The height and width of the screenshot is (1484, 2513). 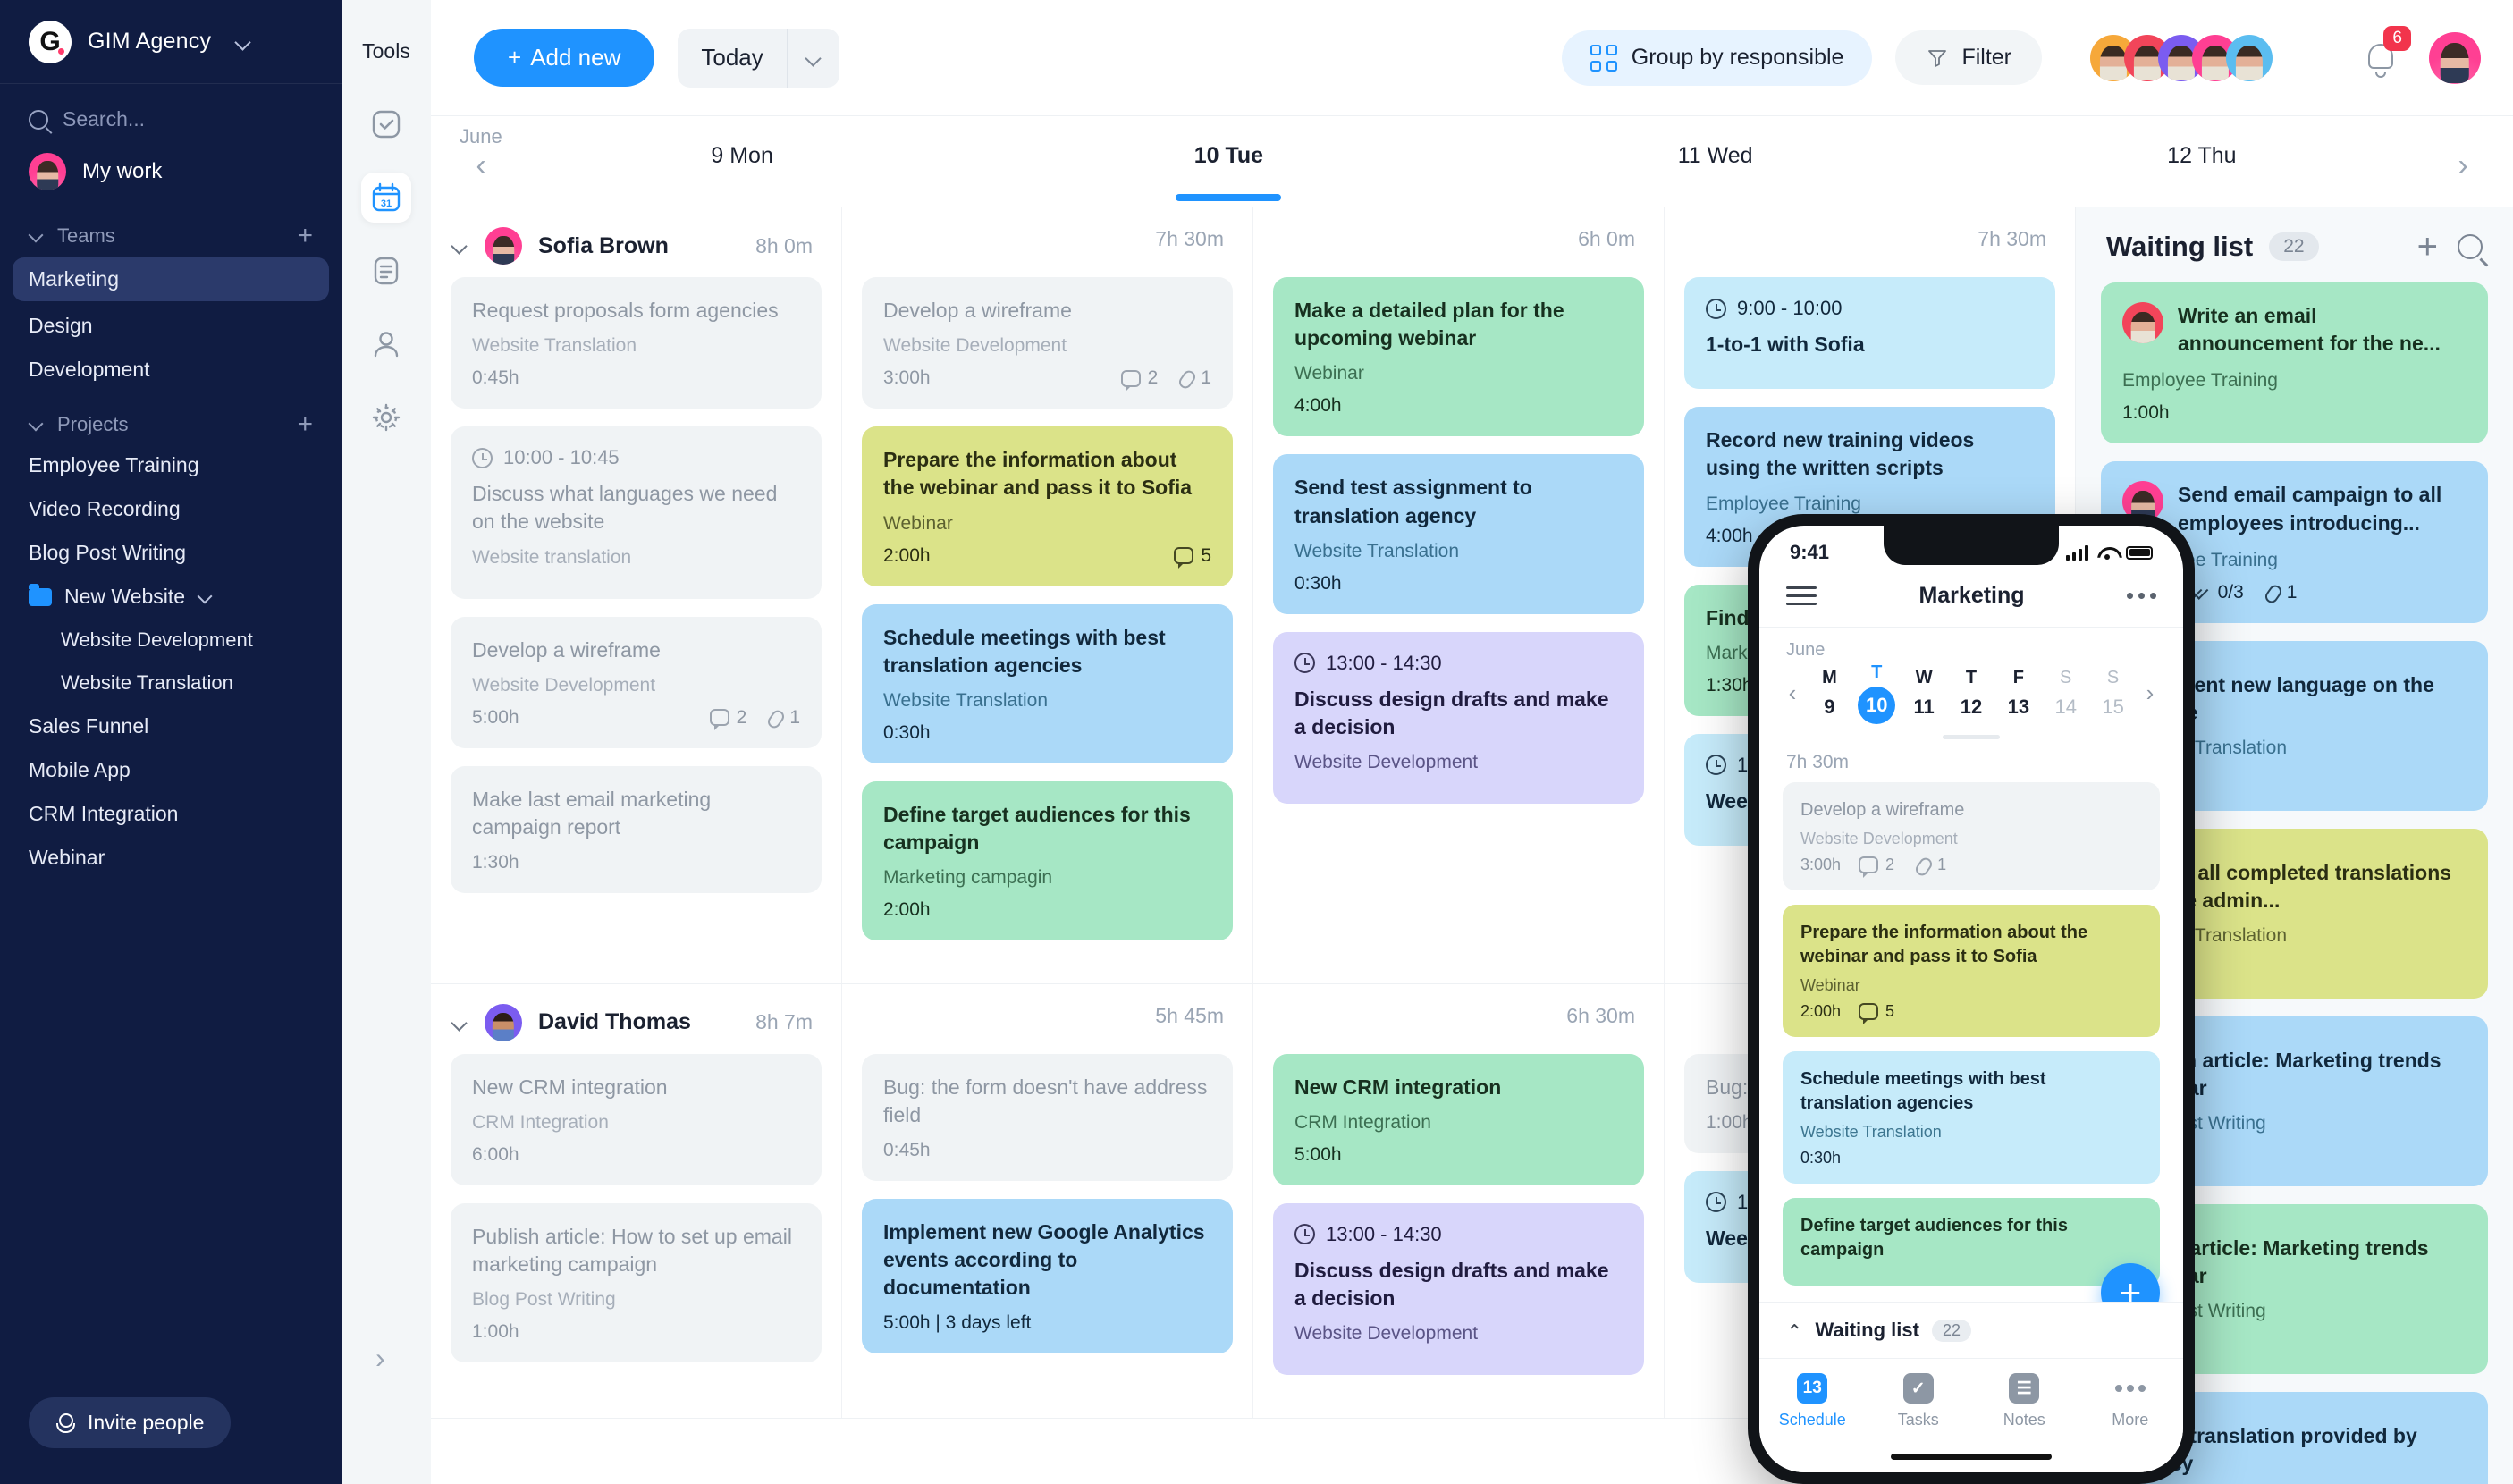 What do you see at coordinates (2387, 51) in the screenshot?
I see `notifications-button: 6` at bounding box center [2387, 51].